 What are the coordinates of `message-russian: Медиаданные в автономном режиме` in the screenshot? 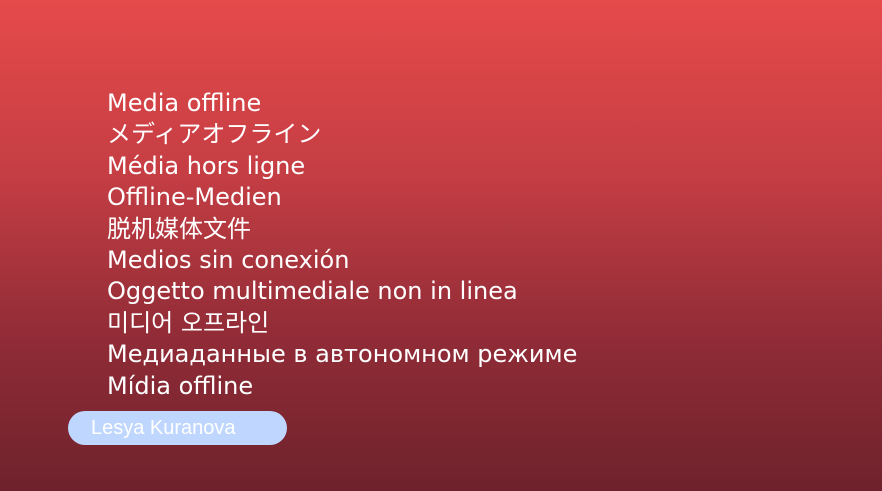 It's located at (342, 354).